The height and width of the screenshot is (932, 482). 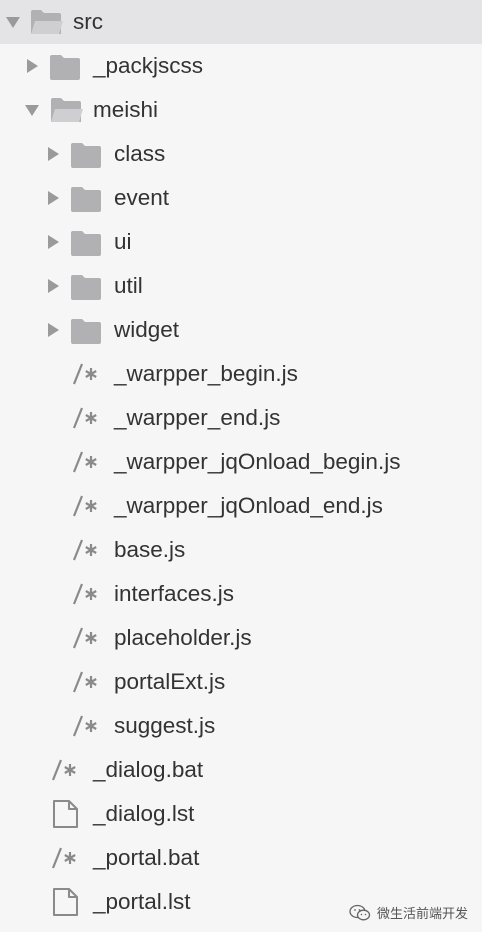 I want to click on tree-label: _warpper_end.js, so click(x=197, y=417).